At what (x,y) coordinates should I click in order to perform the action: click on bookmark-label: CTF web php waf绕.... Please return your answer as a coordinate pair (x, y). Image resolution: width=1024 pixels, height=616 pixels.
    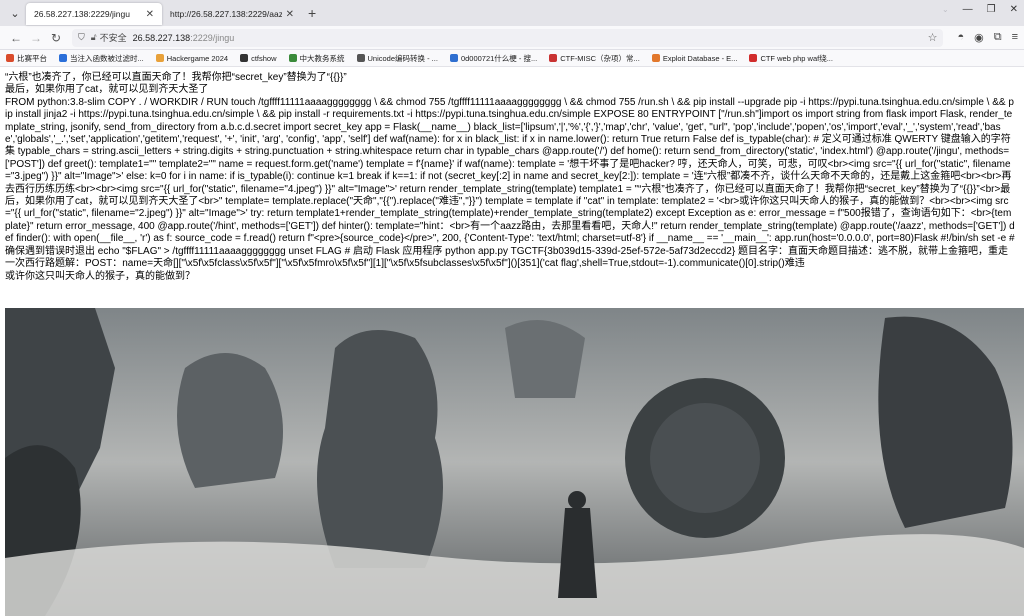
    Looking at the image, I should click on (796, 58).